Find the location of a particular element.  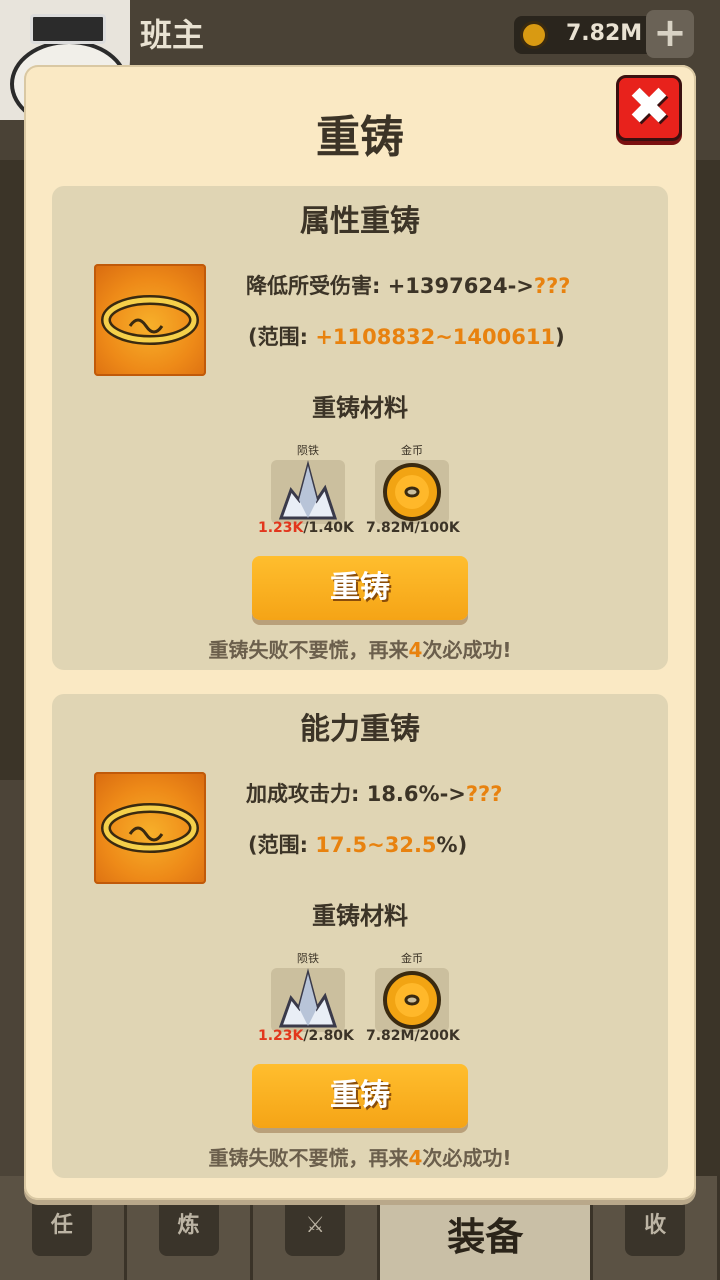

material-need: /200K is located at coordinates (437, 1036).